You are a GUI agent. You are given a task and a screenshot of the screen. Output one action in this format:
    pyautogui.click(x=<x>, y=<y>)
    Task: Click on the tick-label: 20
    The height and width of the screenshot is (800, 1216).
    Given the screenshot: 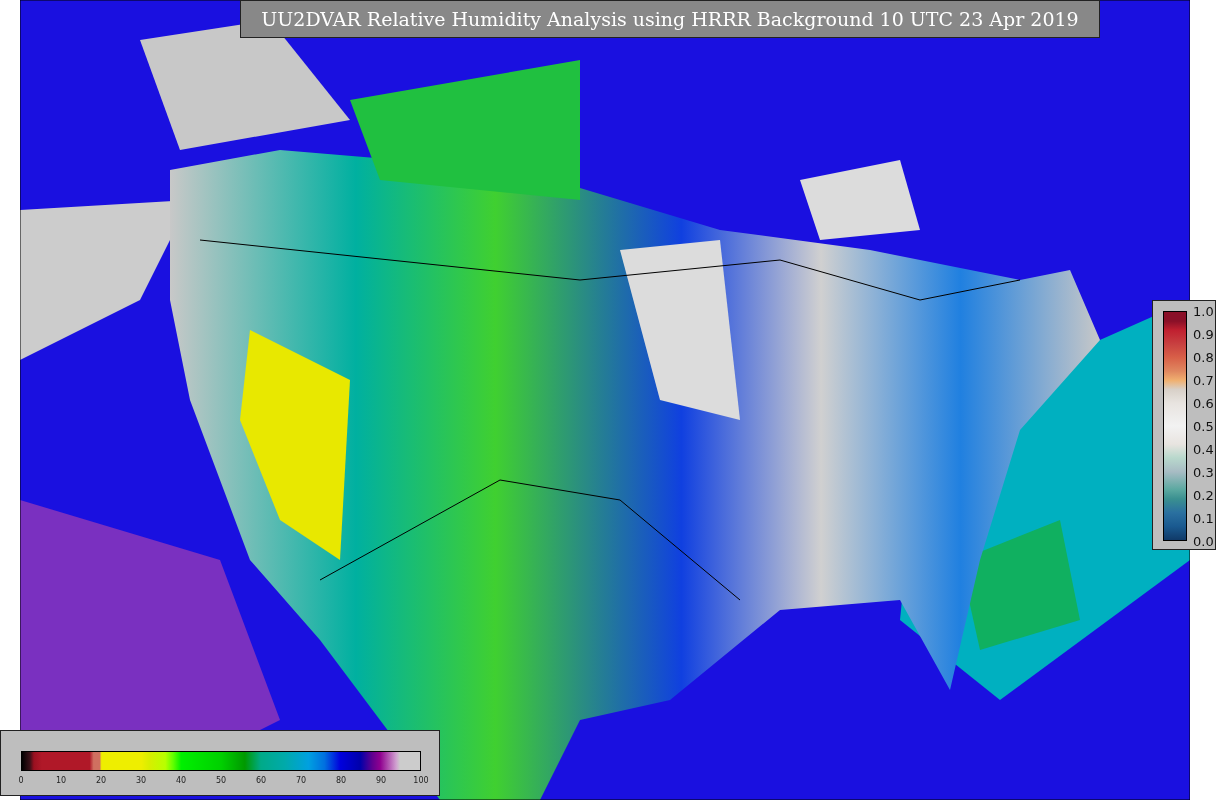 What is the action you would take?
    pyautogui.click(x=101, y=780)
    